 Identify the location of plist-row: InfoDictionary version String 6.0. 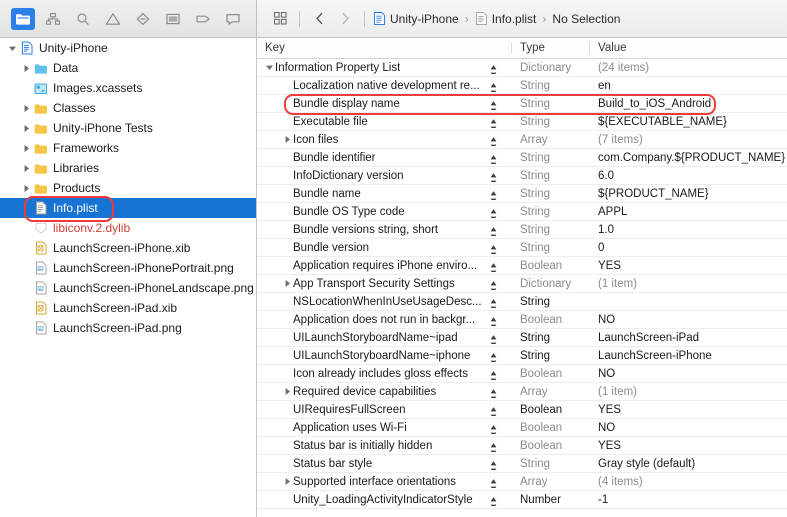
(522, 176).